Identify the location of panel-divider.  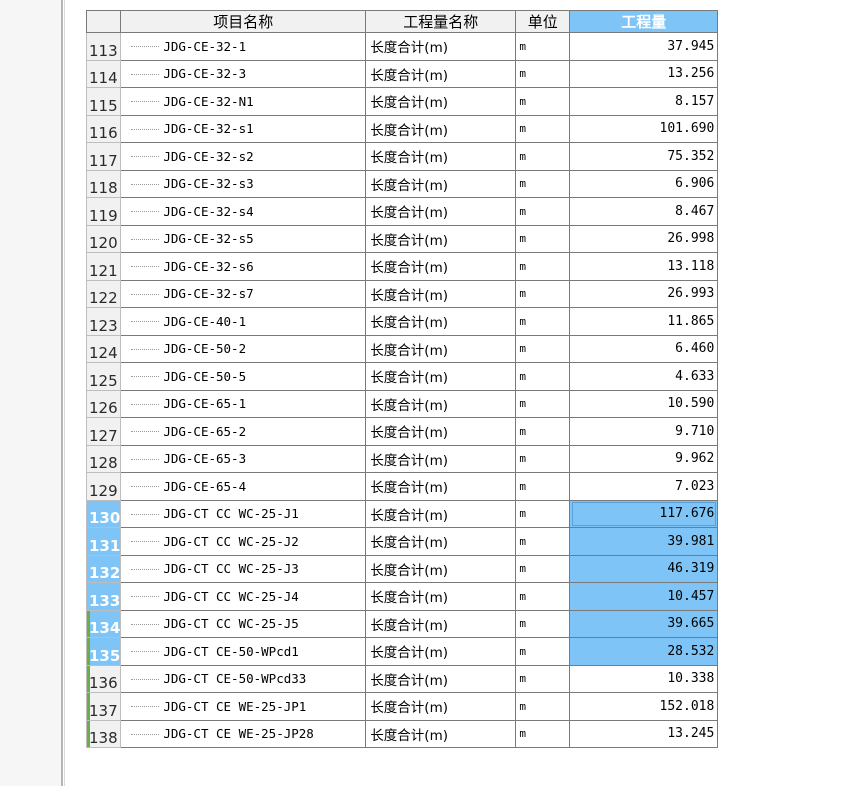
(62, 393).